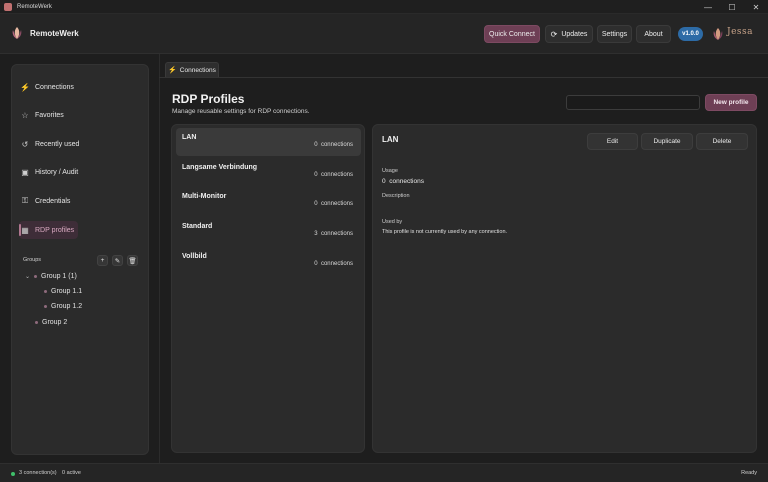 Image resolution: width=768 pixels, height=482 pixels. What do you see at coordinates (512, 34) in the screenshot?
I see `quick-connect-button: Quick Connect` at bounding box center [512, 34].